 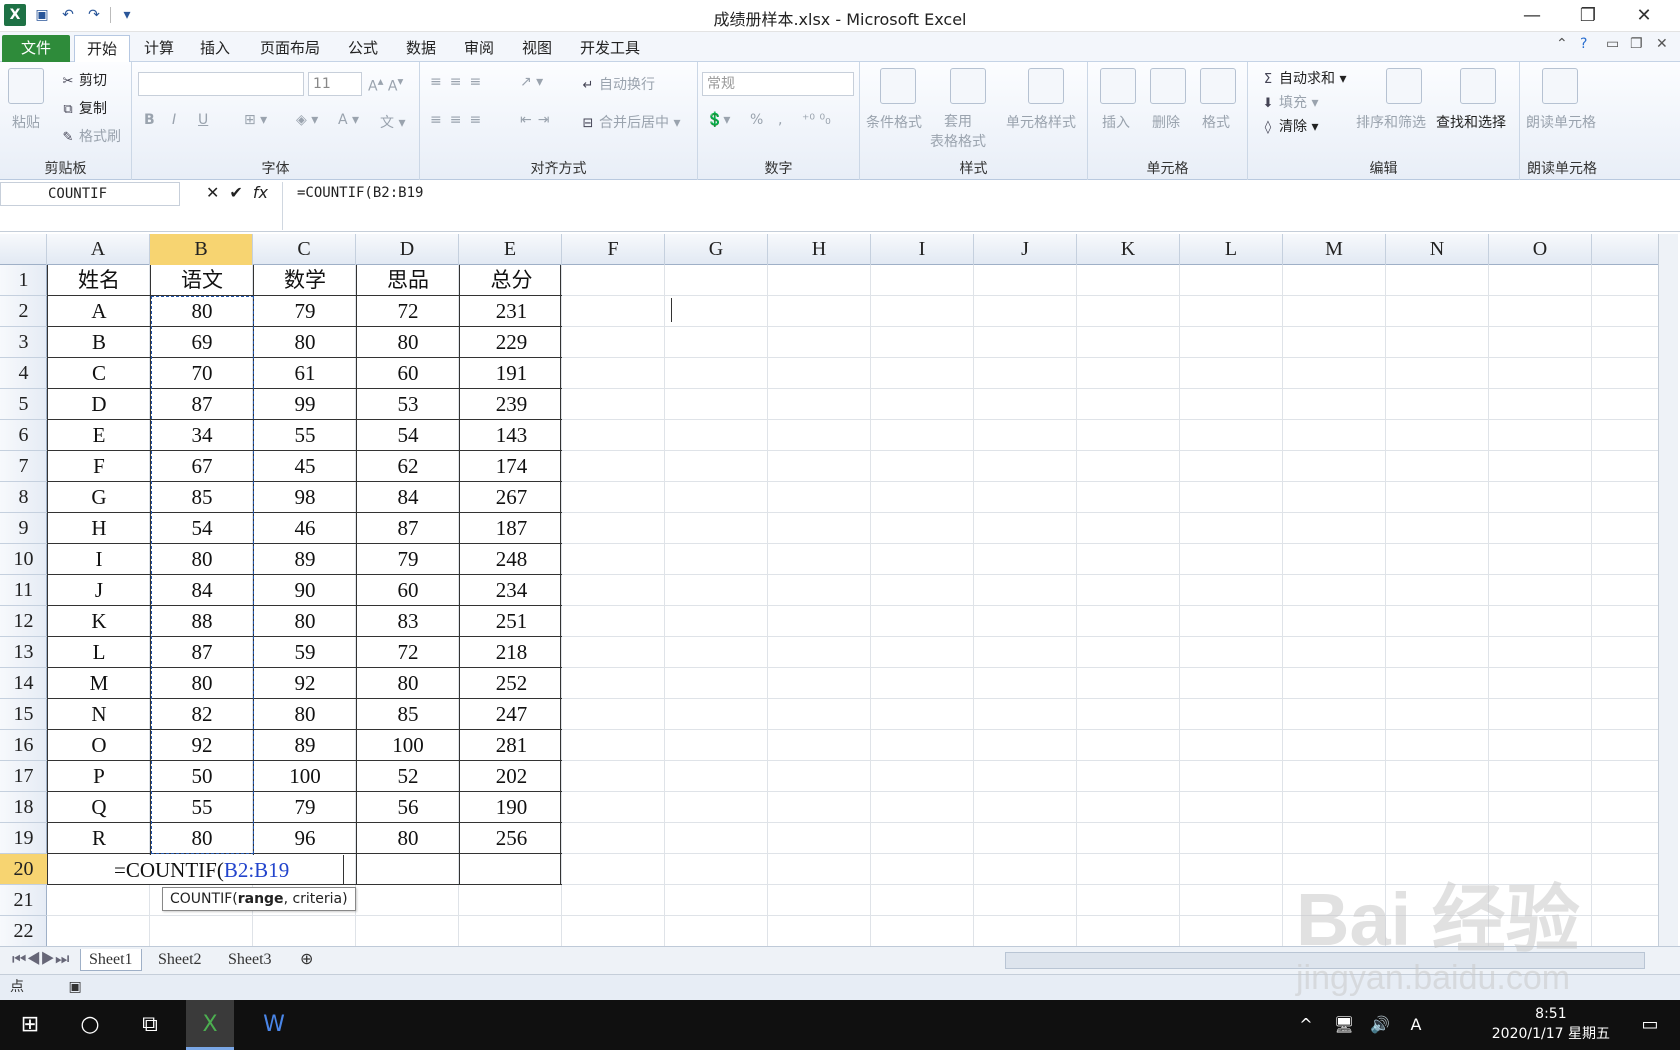 I want to click on tab-review: 审阅, so click(x=479, y=48).